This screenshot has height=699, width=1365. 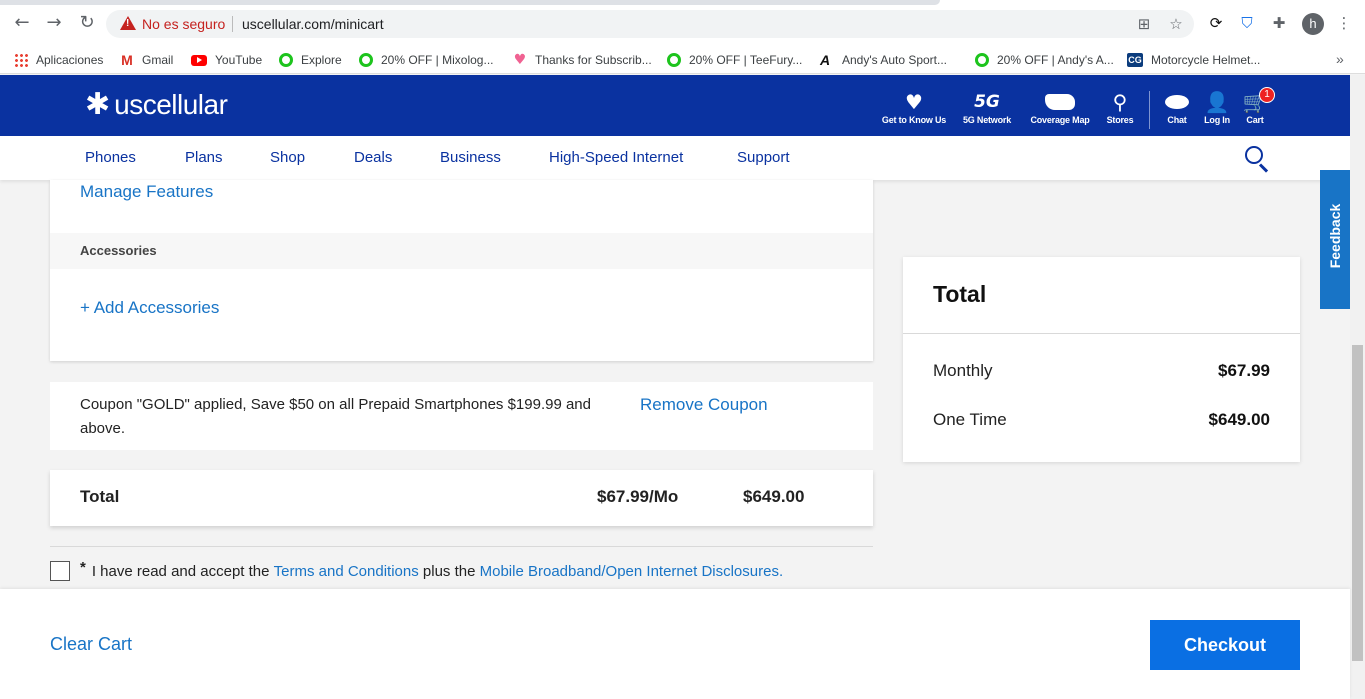 What do you see at coordinates (1216, 23) in the screenshot?
I see `sync-extension-icon: ⟳` at bounding box center [1216, 23].